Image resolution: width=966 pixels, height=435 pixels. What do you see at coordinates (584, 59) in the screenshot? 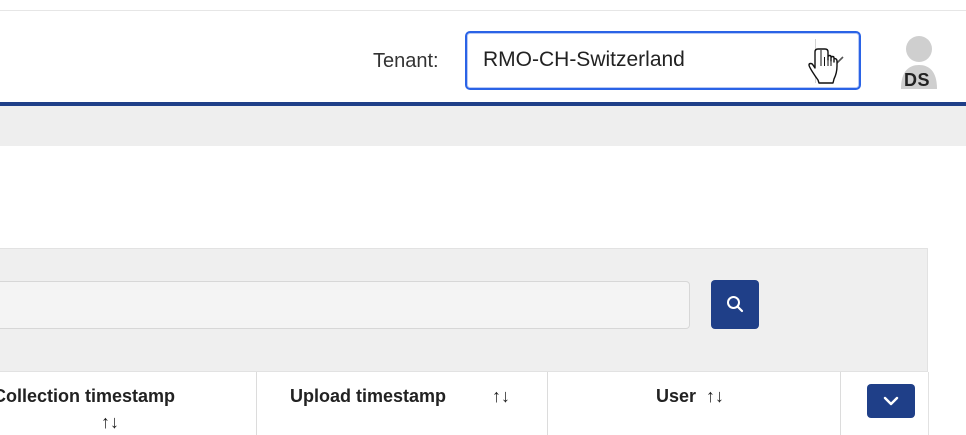
I see `tenant-selected-value: RMO-CH-Switzerland` at bounding box center [584, 59].